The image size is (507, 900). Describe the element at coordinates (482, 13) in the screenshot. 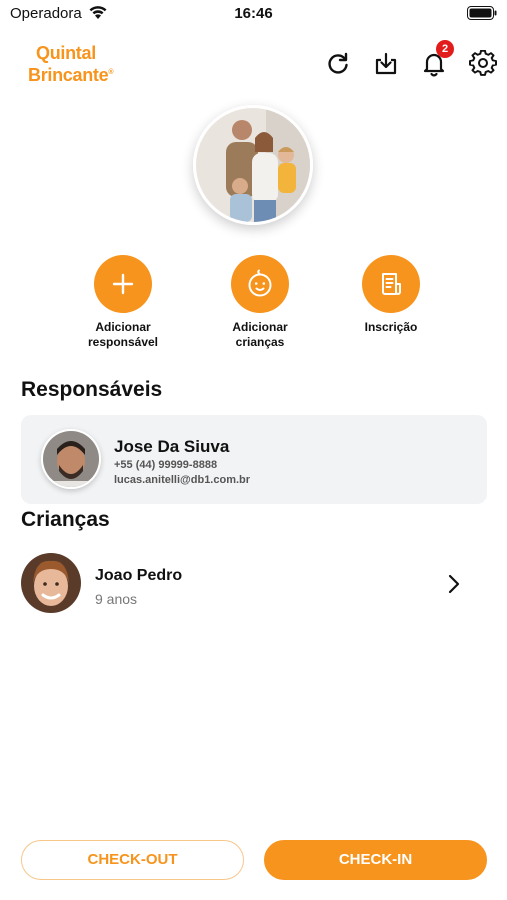

I see `battery-icon` at that location.